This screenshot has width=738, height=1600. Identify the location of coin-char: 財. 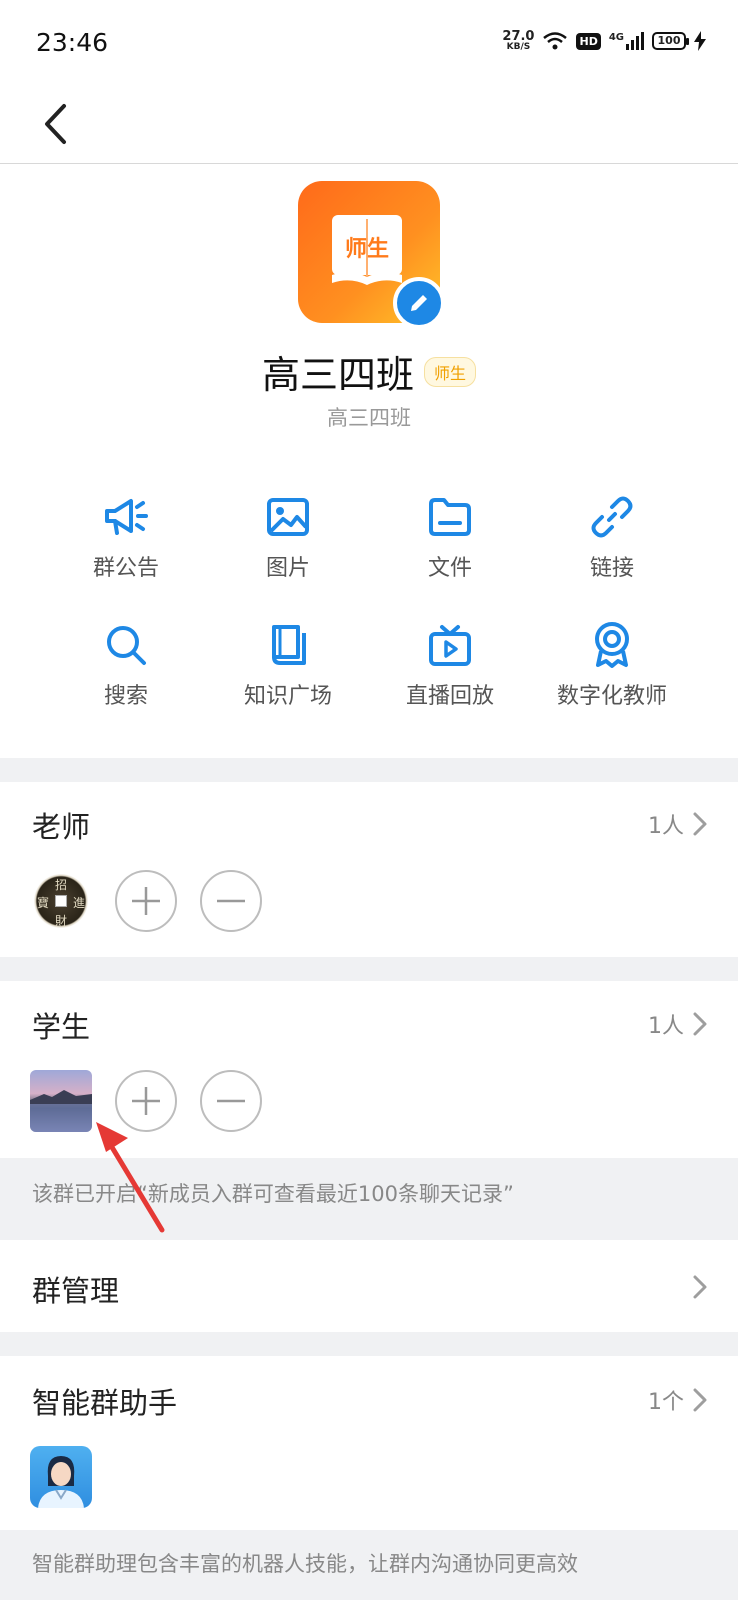
(61, 921).